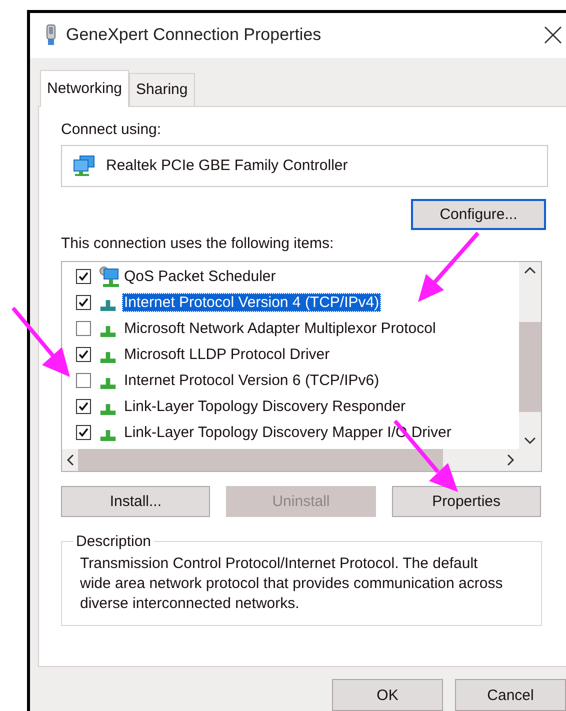 This screenshot has width=566, height=711. I want to click on description-text: Transmission Control Protocol/Internet Protocol. The default wide area network protocol that provides communication across diverse interconnected networks., so click(292, 584).